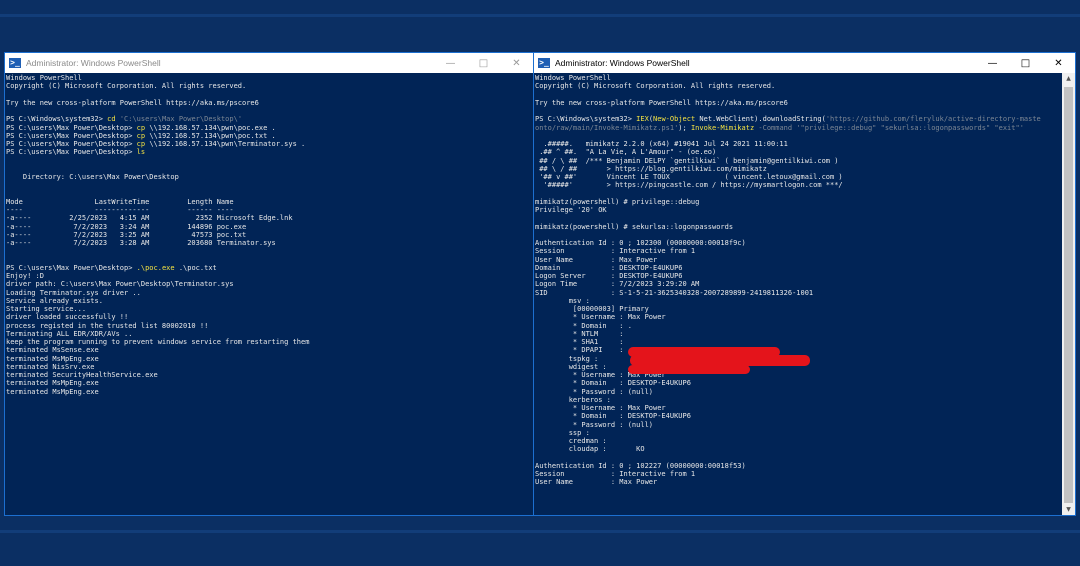 Image resolution: width=1080 pixels, height=566 pixels. What do you see at coordinates (798, 260) in the screenshot?
I see `console-line: User Name : Max Power` at bounding box center [798, 260].